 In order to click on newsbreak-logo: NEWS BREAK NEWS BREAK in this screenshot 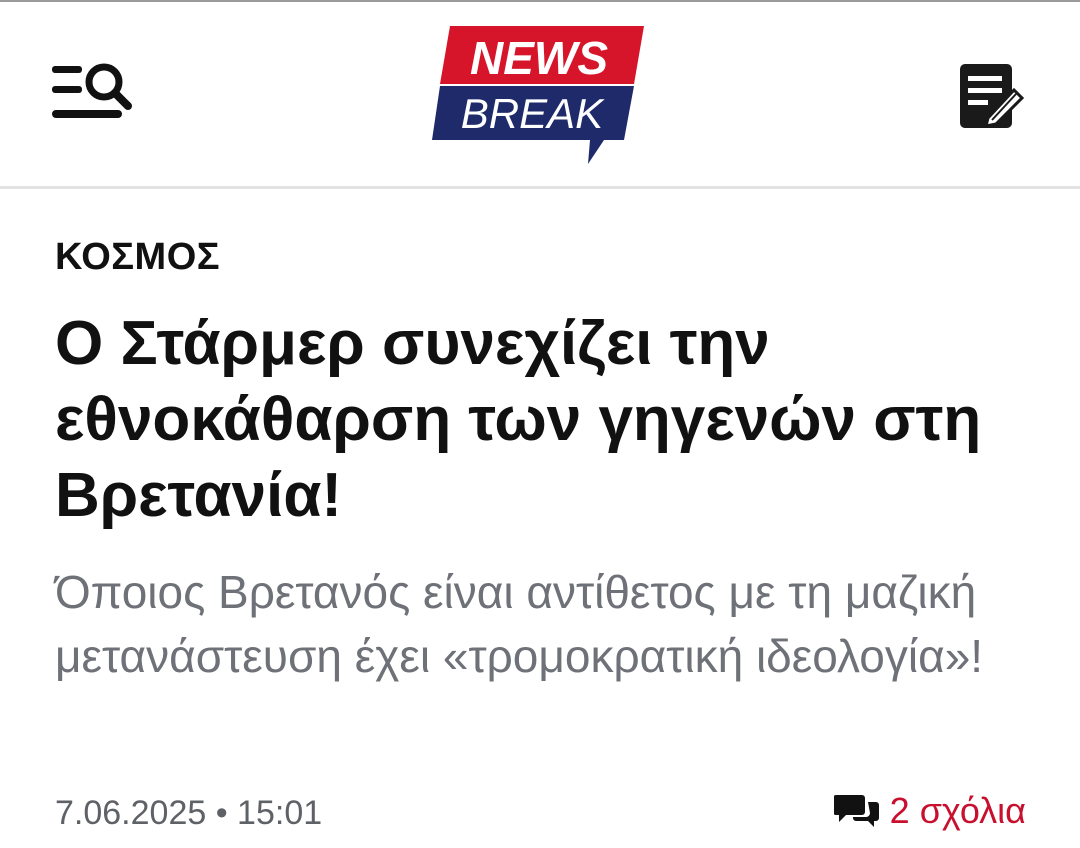, I will do `click(539, 97)`.